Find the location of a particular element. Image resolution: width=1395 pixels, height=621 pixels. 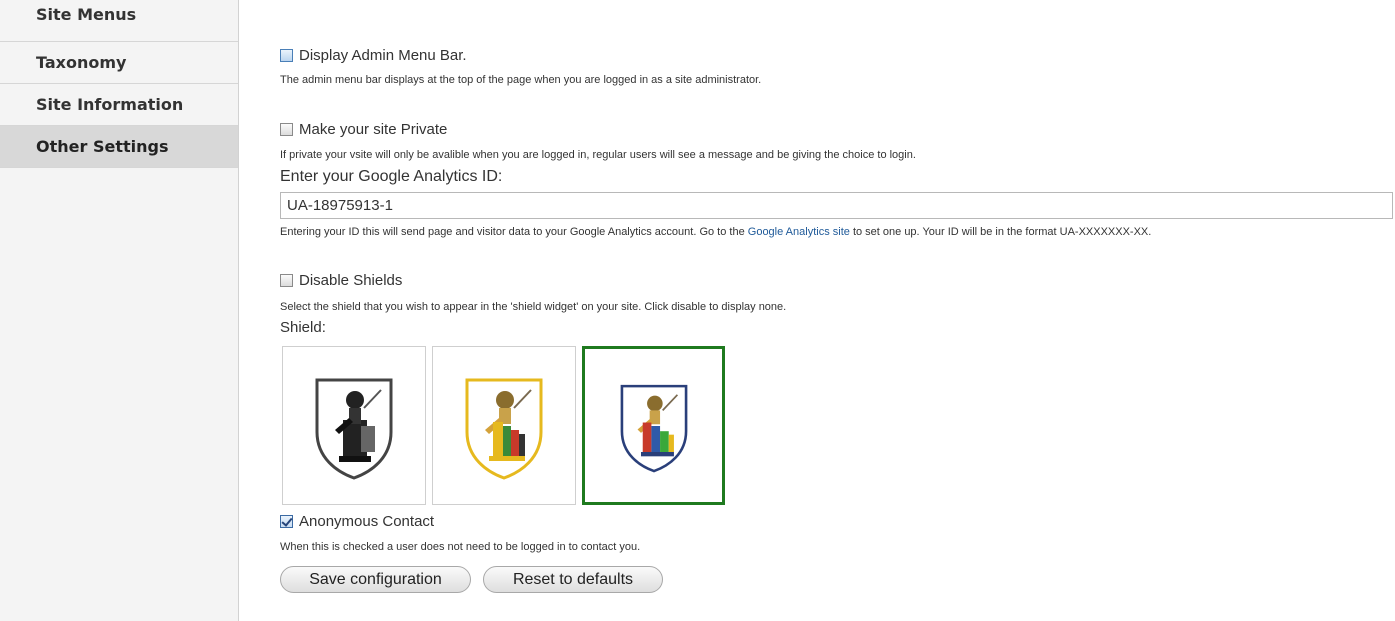

disable-shields-option: Disable Shields is located at coordinates (341, 280).